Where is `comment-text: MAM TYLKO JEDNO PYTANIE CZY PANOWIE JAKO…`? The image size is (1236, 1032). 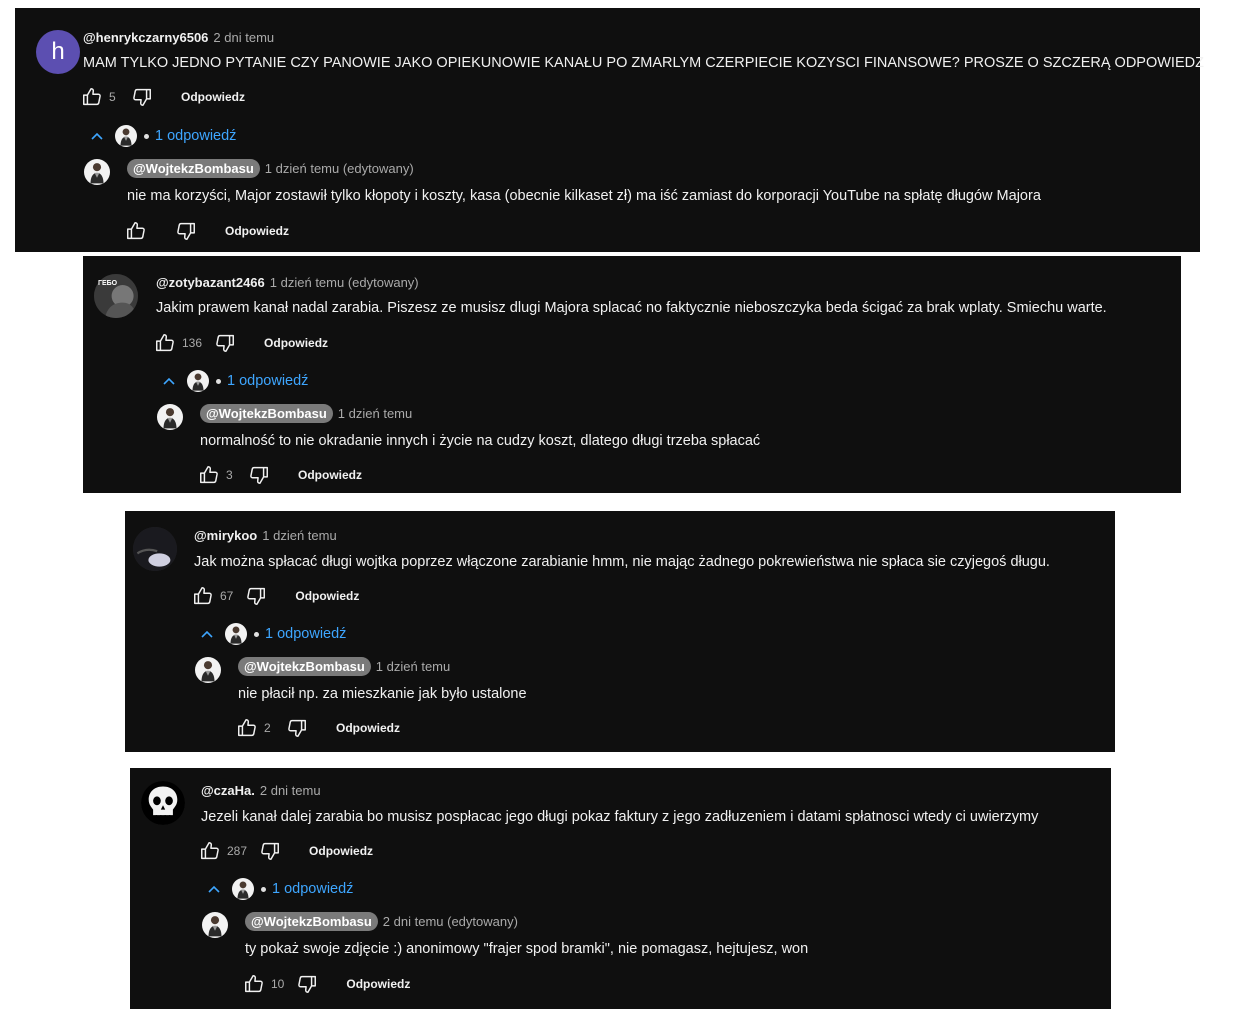 comment-text: MAM TYLKO JEDNO PYTANIE CZY PANOWIE JAKO… is located at coordinates (643, 63).